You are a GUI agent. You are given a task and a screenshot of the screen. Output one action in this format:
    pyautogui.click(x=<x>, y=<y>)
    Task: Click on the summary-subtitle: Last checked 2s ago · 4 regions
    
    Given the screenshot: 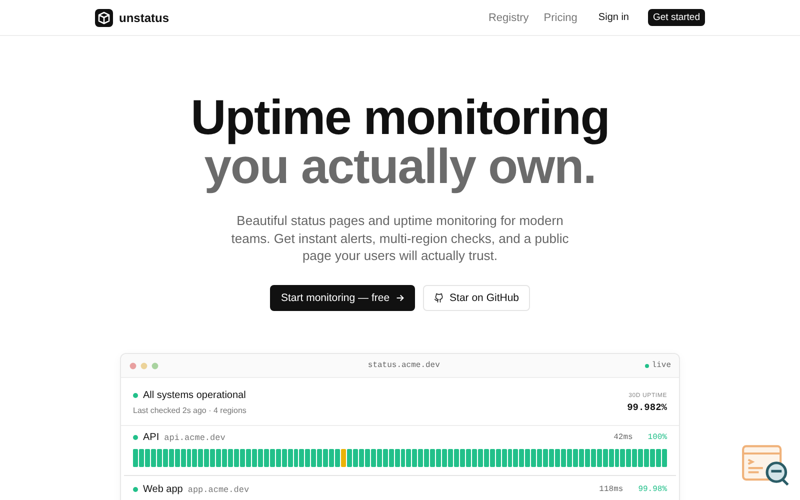 What is the action you would take?
    pyautogui.click(x=189, y=410)
    